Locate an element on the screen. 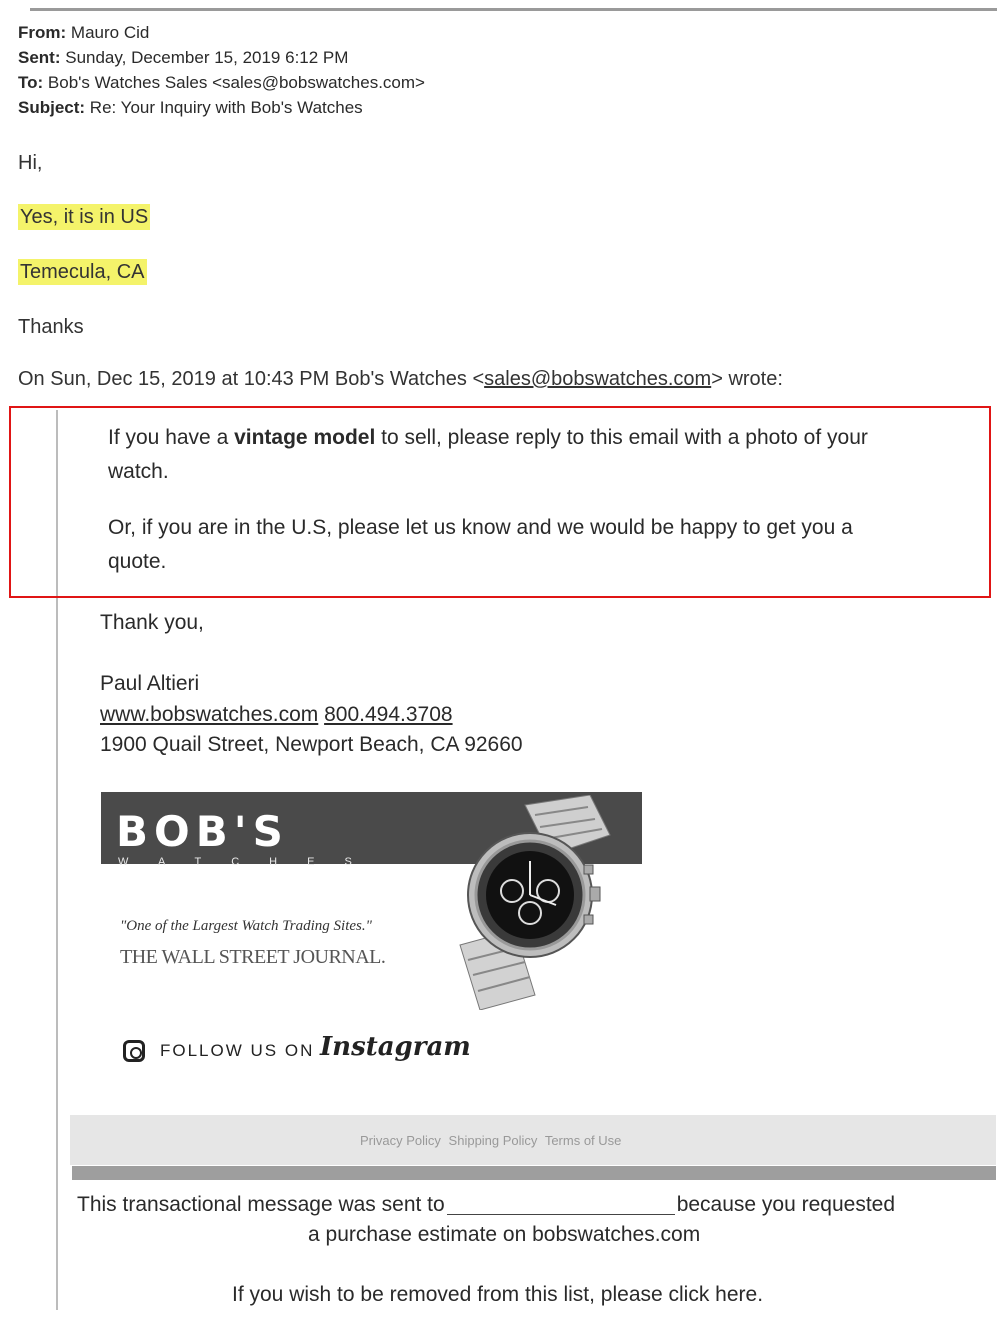  highlighted-text: Temecula, CA is located at coordinates (82, 272).